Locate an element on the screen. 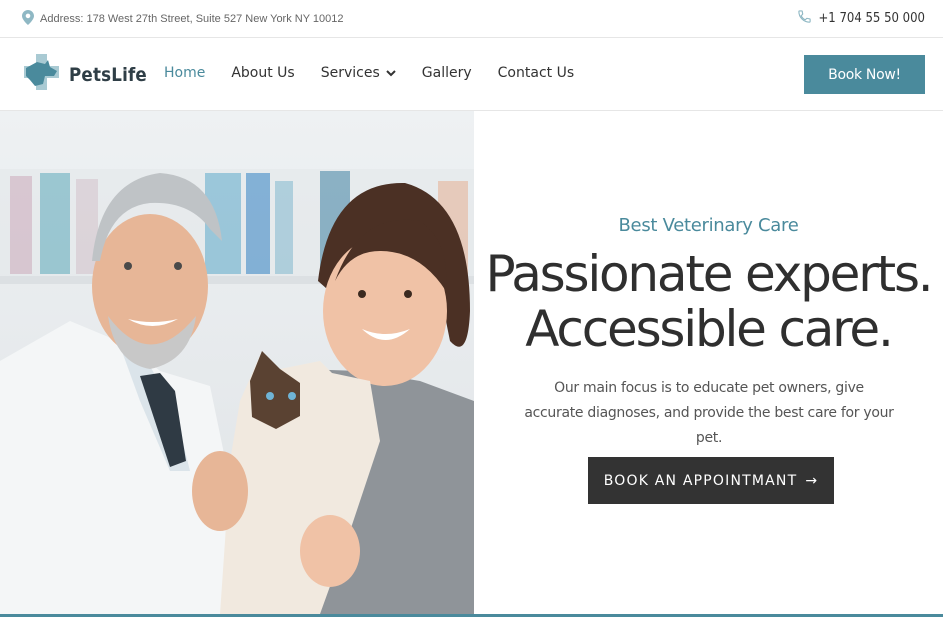  hero-eyebrow: Best Veterinary Care is located at coordinates (708, 225).